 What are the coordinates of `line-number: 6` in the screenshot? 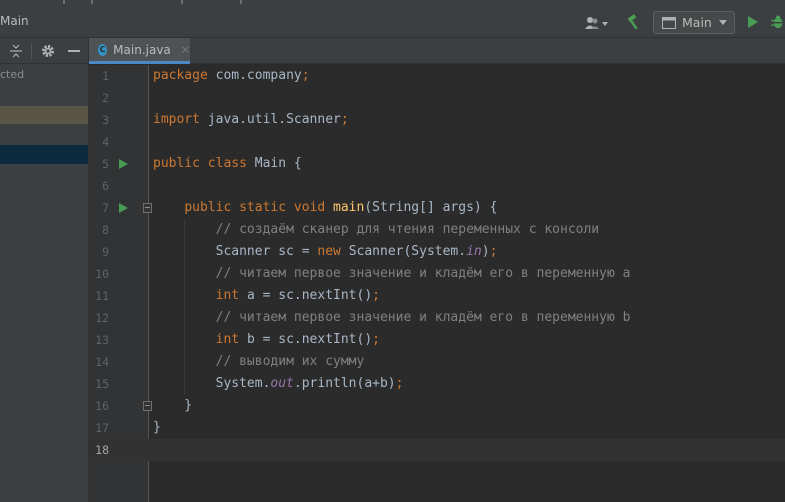 It's located at (105, 186).